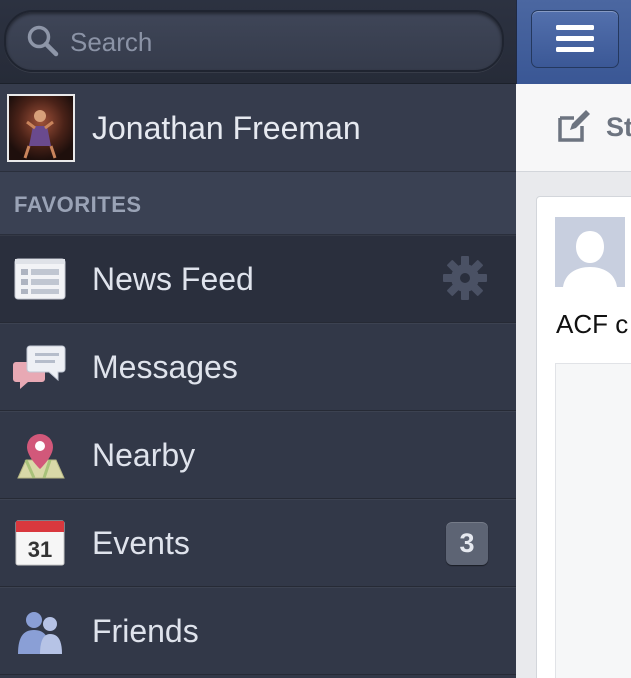  Describe the element at coordinates (618, 127) in the screenshot. I see `status-button-label: St` at that location.